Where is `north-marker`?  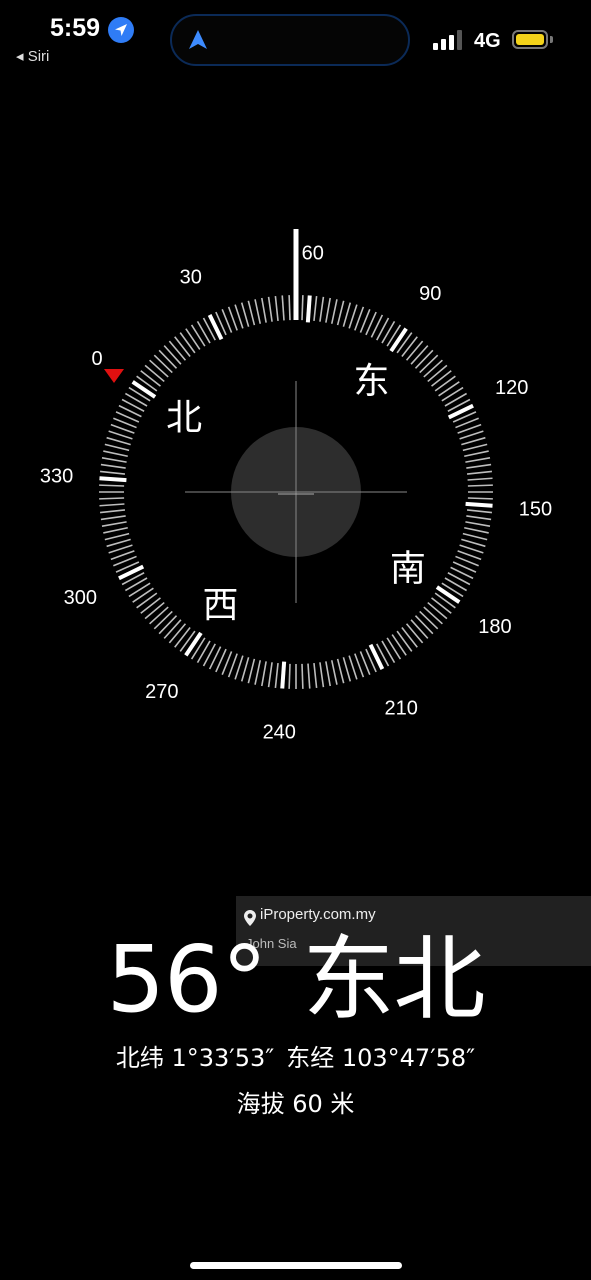 north-marker is located at coordinates (114, 376).